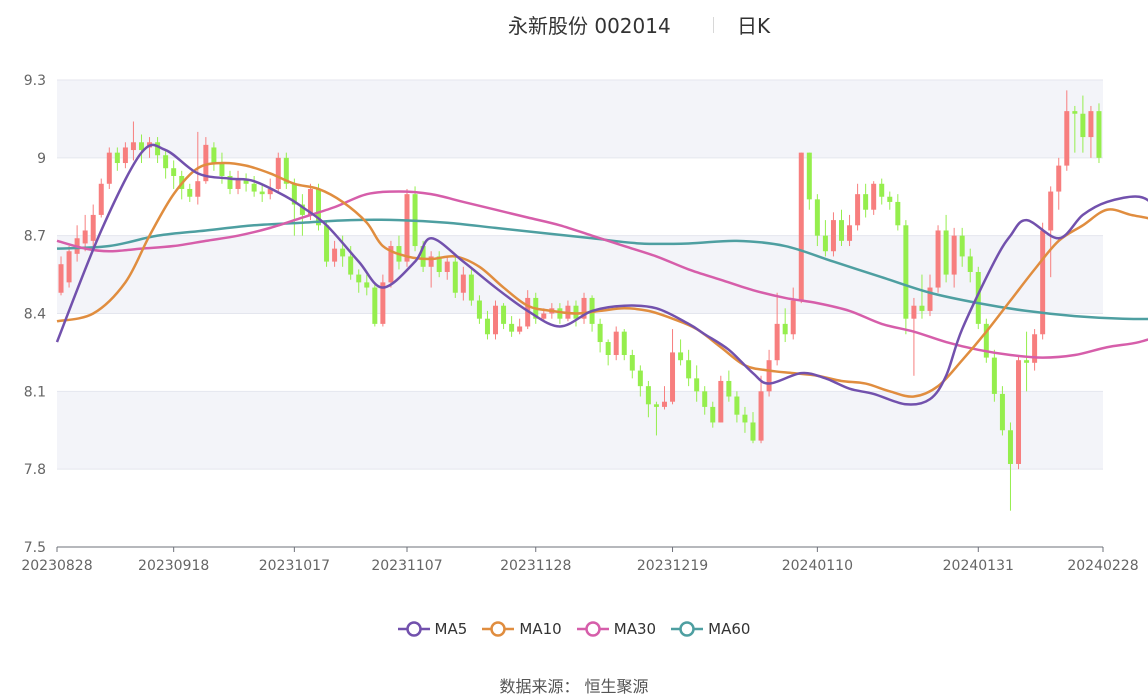 This screenshot has width=1148, height=699. Describe the element at coordinates (535, 566) in the screenshot. I see `x-tick-label: 20231128` at that location.